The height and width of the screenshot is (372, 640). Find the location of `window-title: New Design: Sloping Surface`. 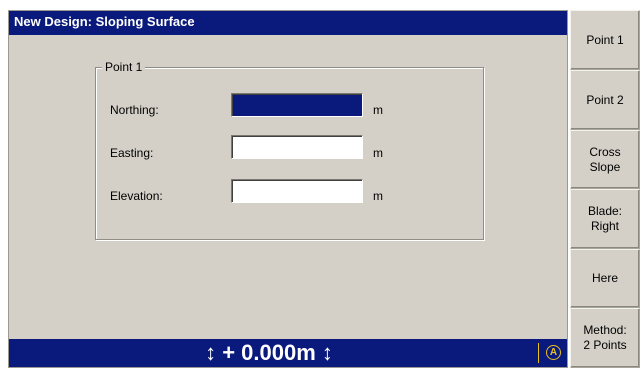

window-title: New Design: Sloping Surface is located at coordinates (288, 23).